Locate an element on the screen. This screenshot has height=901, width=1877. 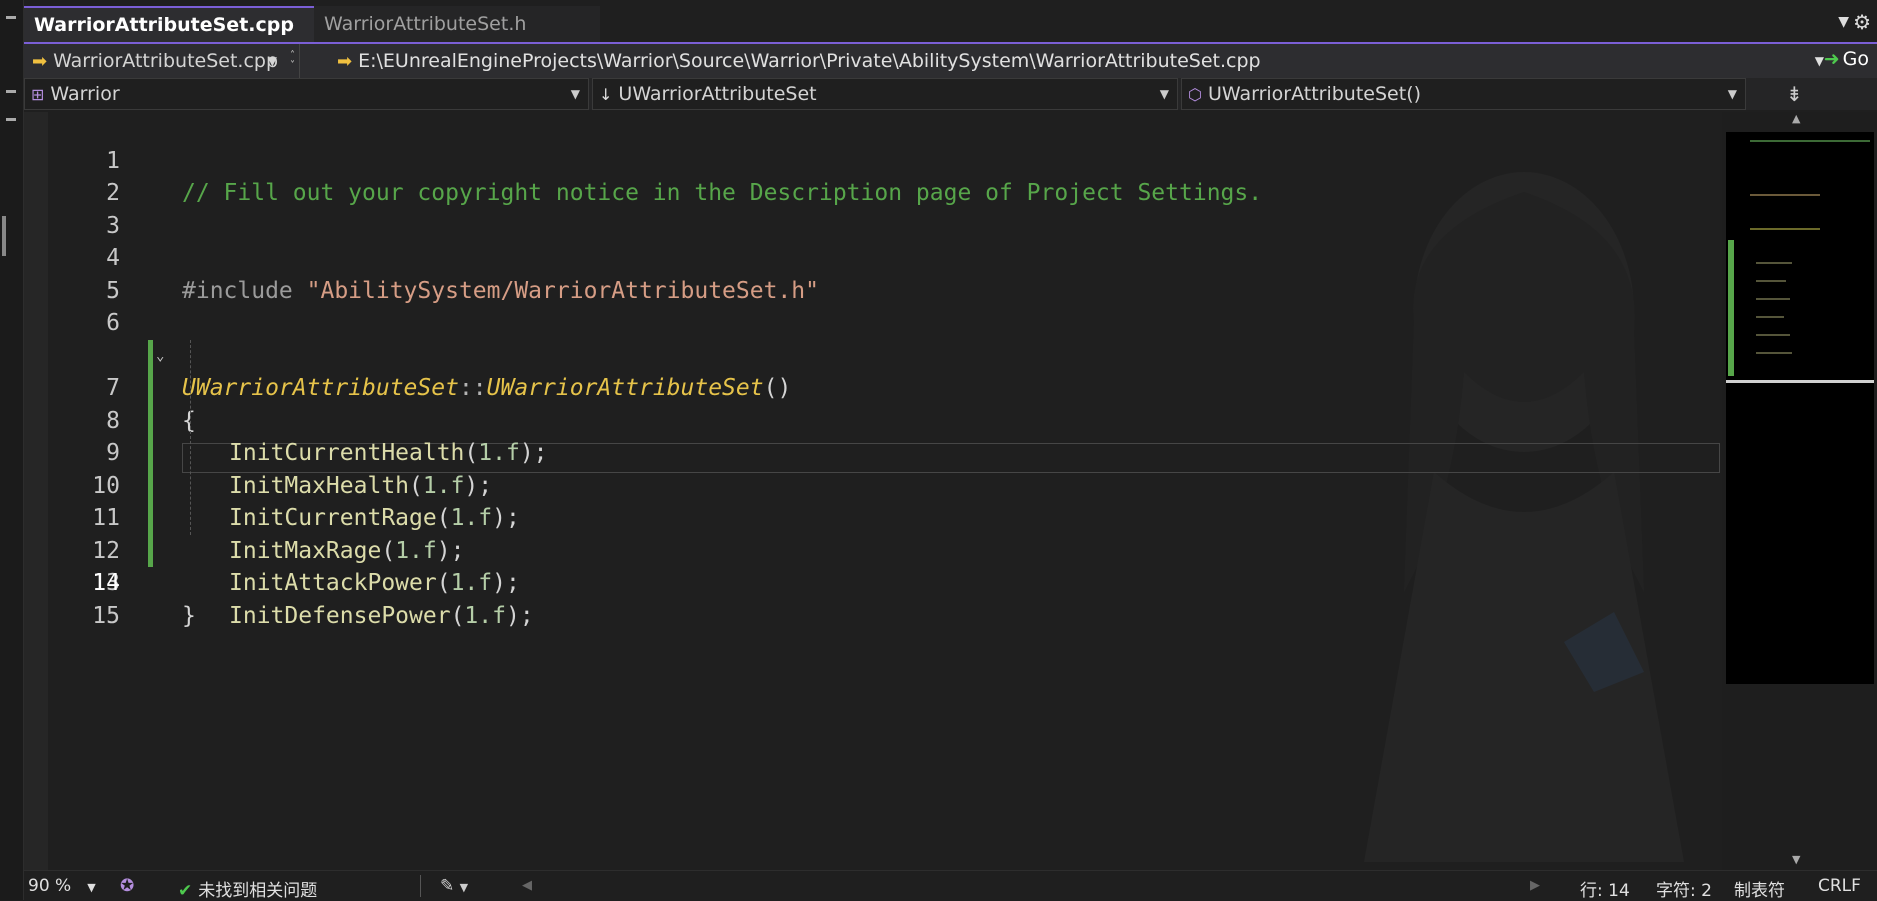
arrow-down-icon: ↓ is located at coordinates (606, 94).